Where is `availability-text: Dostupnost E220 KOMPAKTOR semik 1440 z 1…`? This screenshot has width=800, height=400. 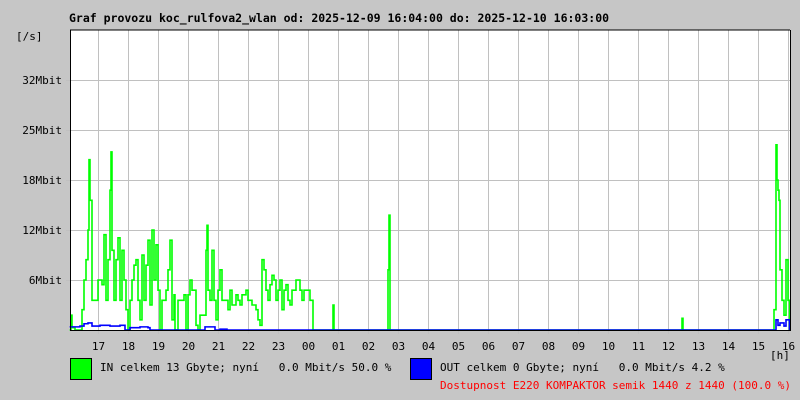
availability-text: Dostupnost E220 KOMPAKTOR semik 1440 z 1… is located at coordinates (615, 385).